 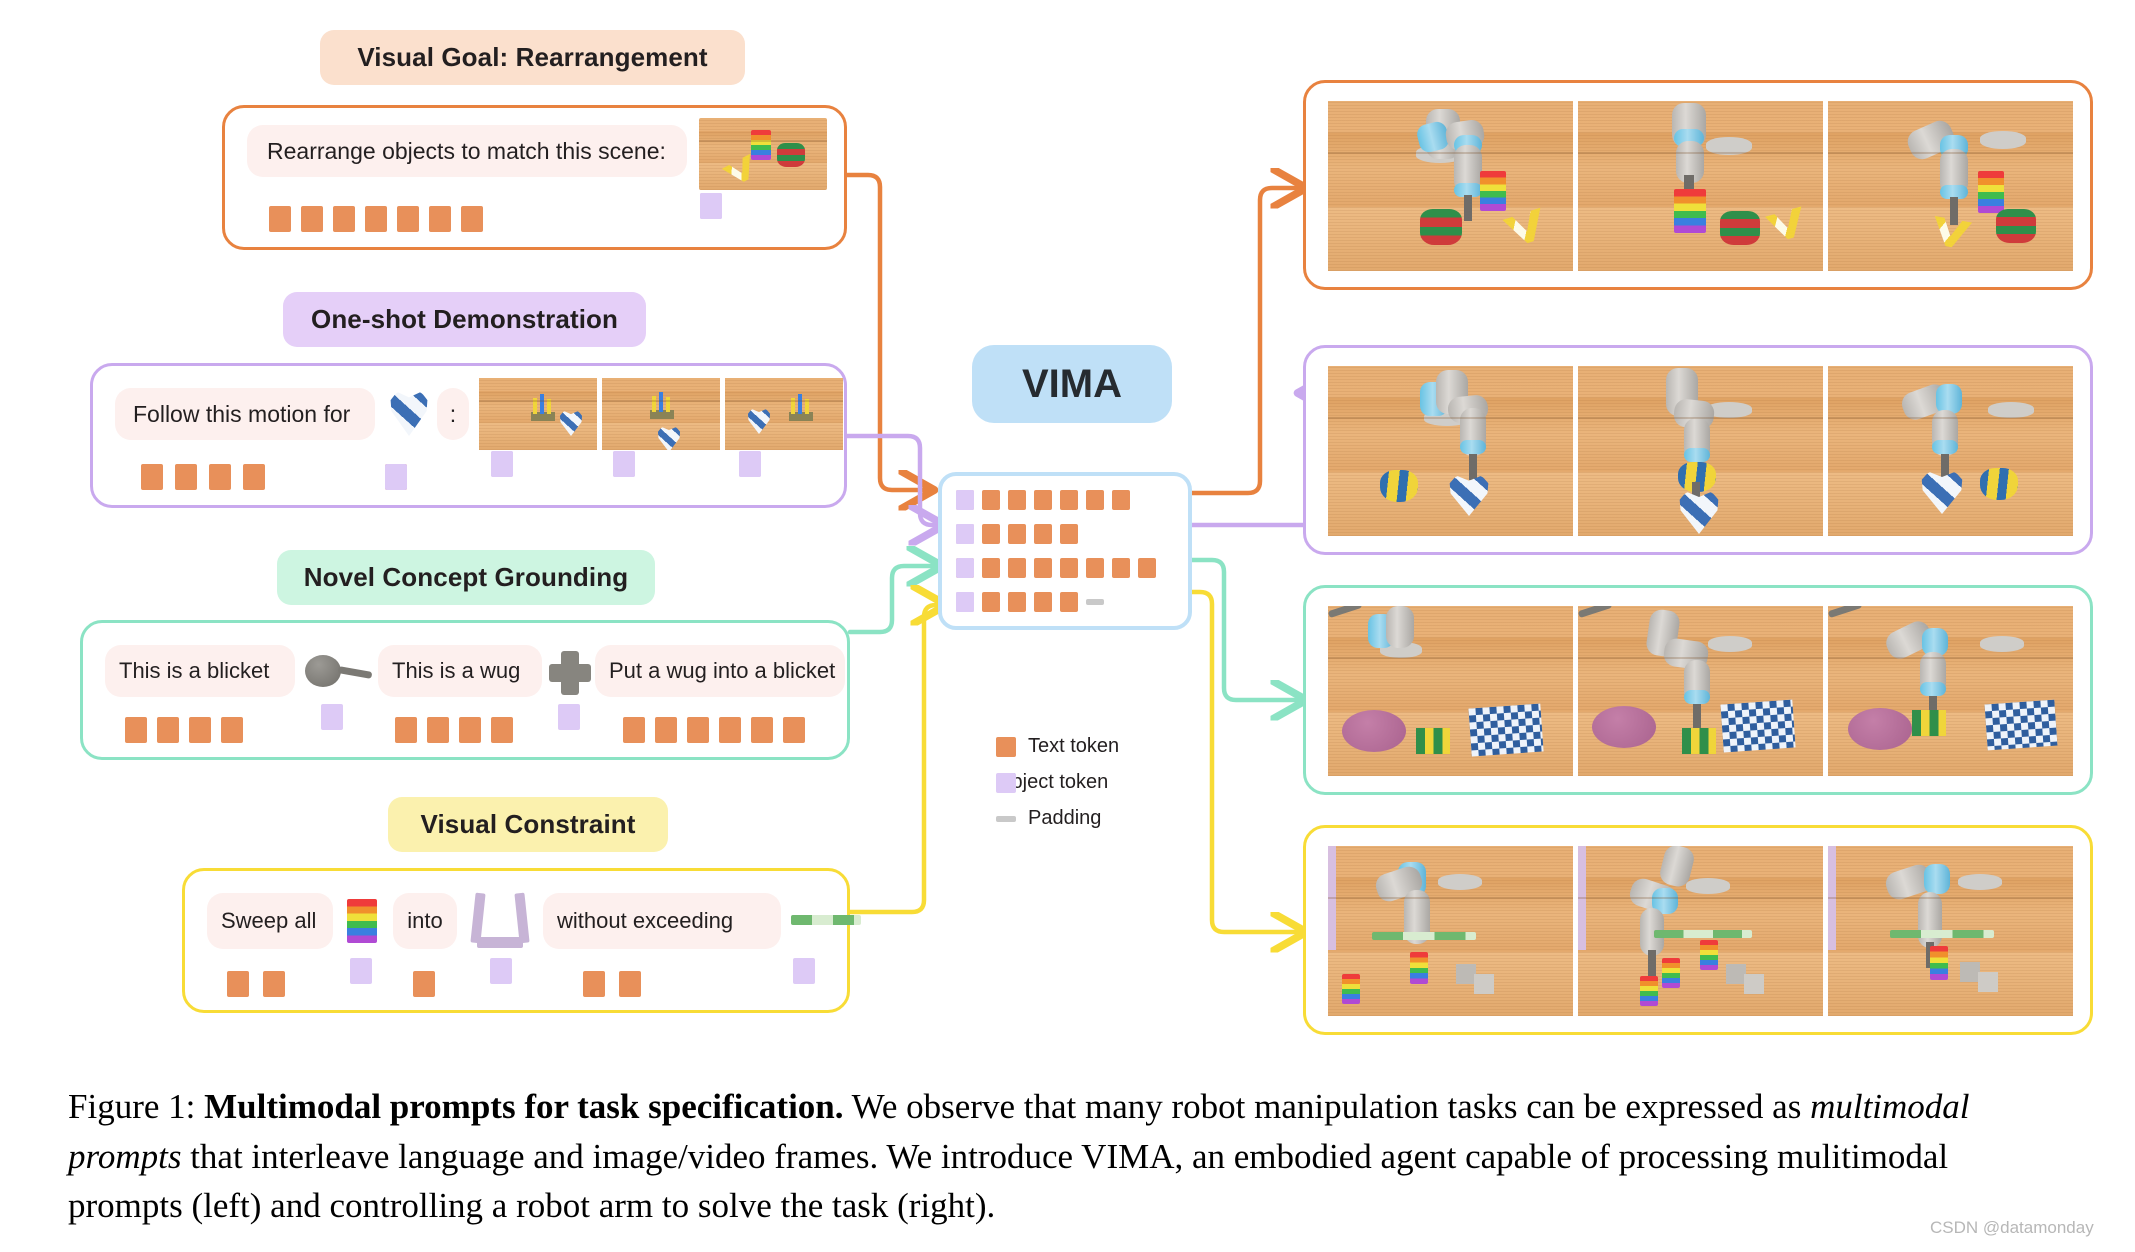 I want to click on rollout-panel-visual-goal, so click(x=1698, y=185).